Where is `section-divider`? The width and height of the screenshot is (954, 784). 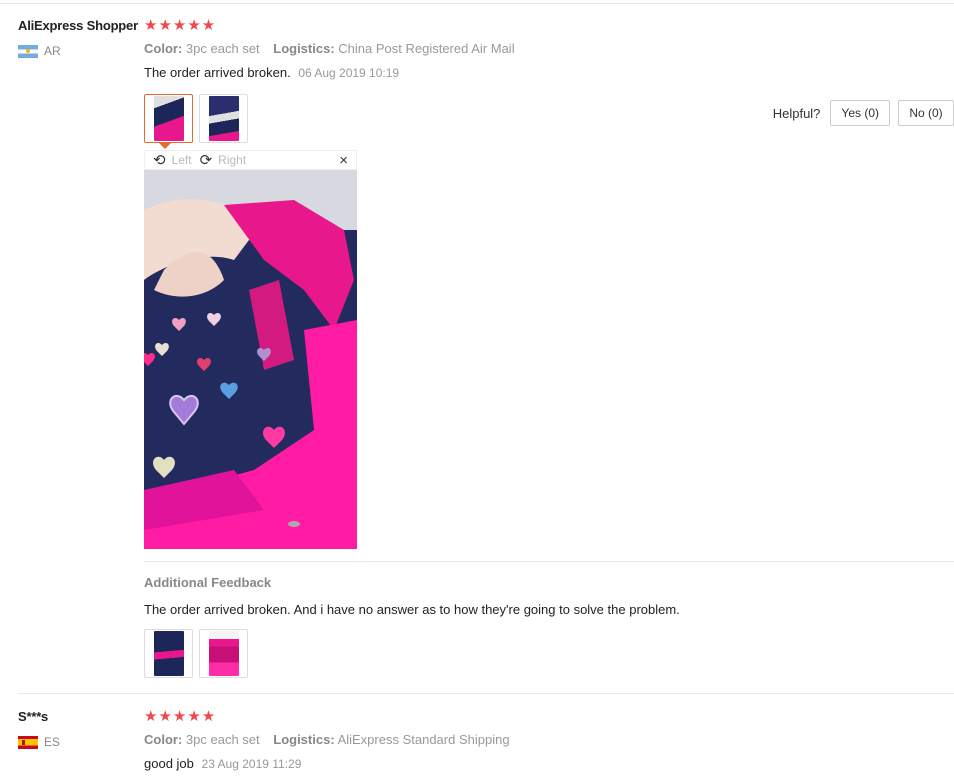 section-divider is located at coordinates (549, 561).